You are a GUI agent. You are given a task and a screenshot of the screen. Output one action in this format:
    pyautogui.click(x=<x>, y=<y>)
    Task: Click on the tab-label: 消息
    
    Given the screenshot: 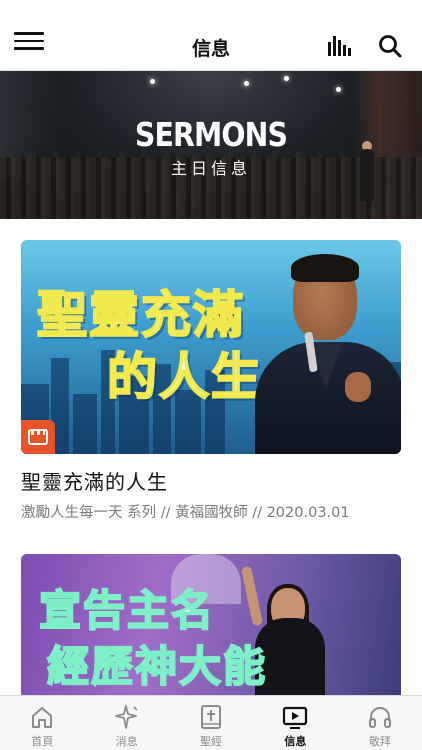 What is the action you would take?
    pyautogui.click(x=126, y=741)
    